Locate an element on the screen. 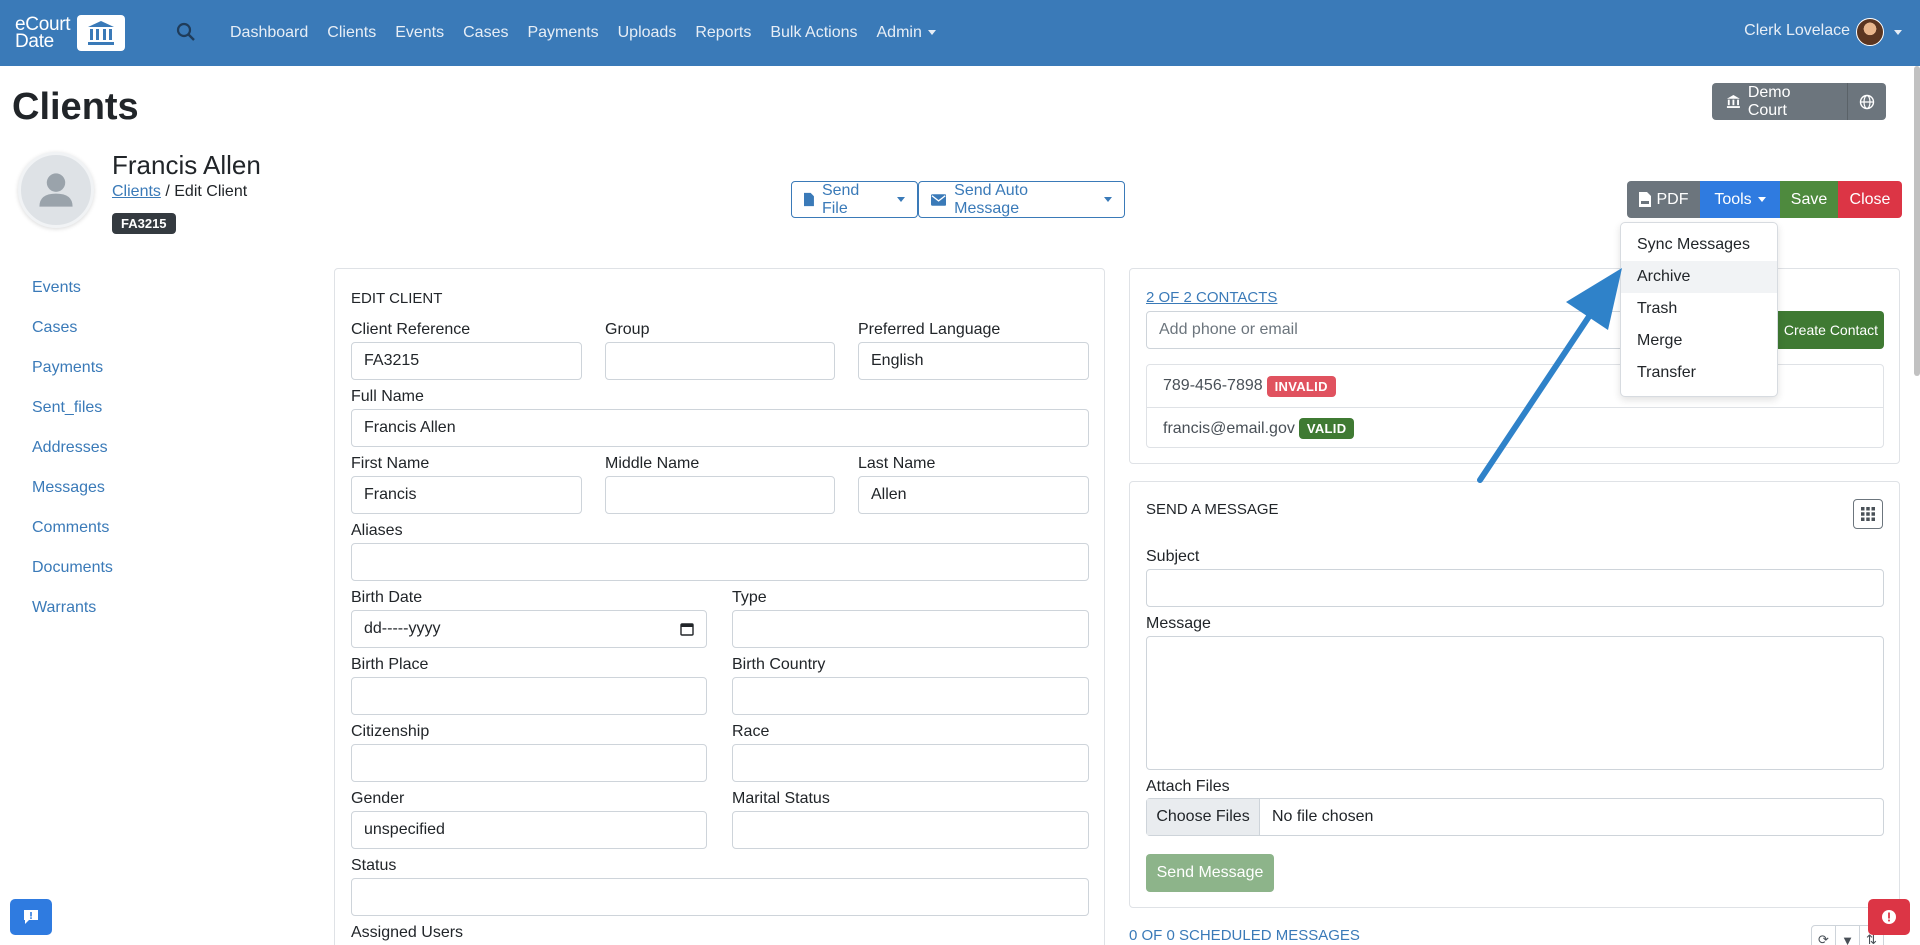 The width and height of the screenshot is (1920, 945). marital-status-input is located at coordinates (910, 830).